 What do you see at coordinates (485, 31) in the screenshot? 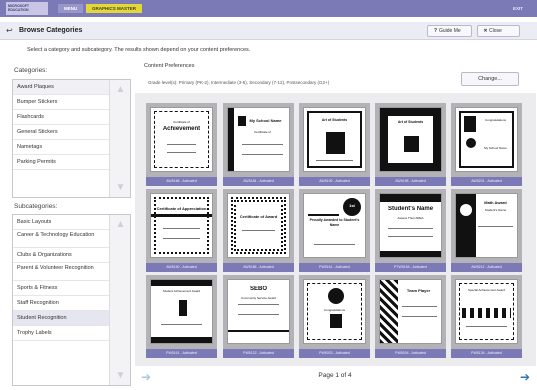
I see `close-icon: ✕` at bounding box center [485, 31].